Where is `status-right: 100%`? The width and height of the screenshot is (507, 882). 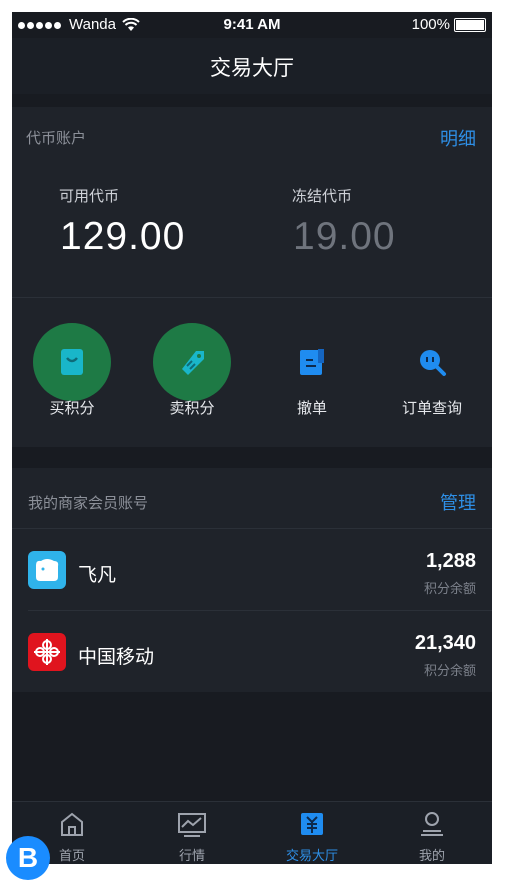
status-right: 100% is located at coordinates (449, 24).